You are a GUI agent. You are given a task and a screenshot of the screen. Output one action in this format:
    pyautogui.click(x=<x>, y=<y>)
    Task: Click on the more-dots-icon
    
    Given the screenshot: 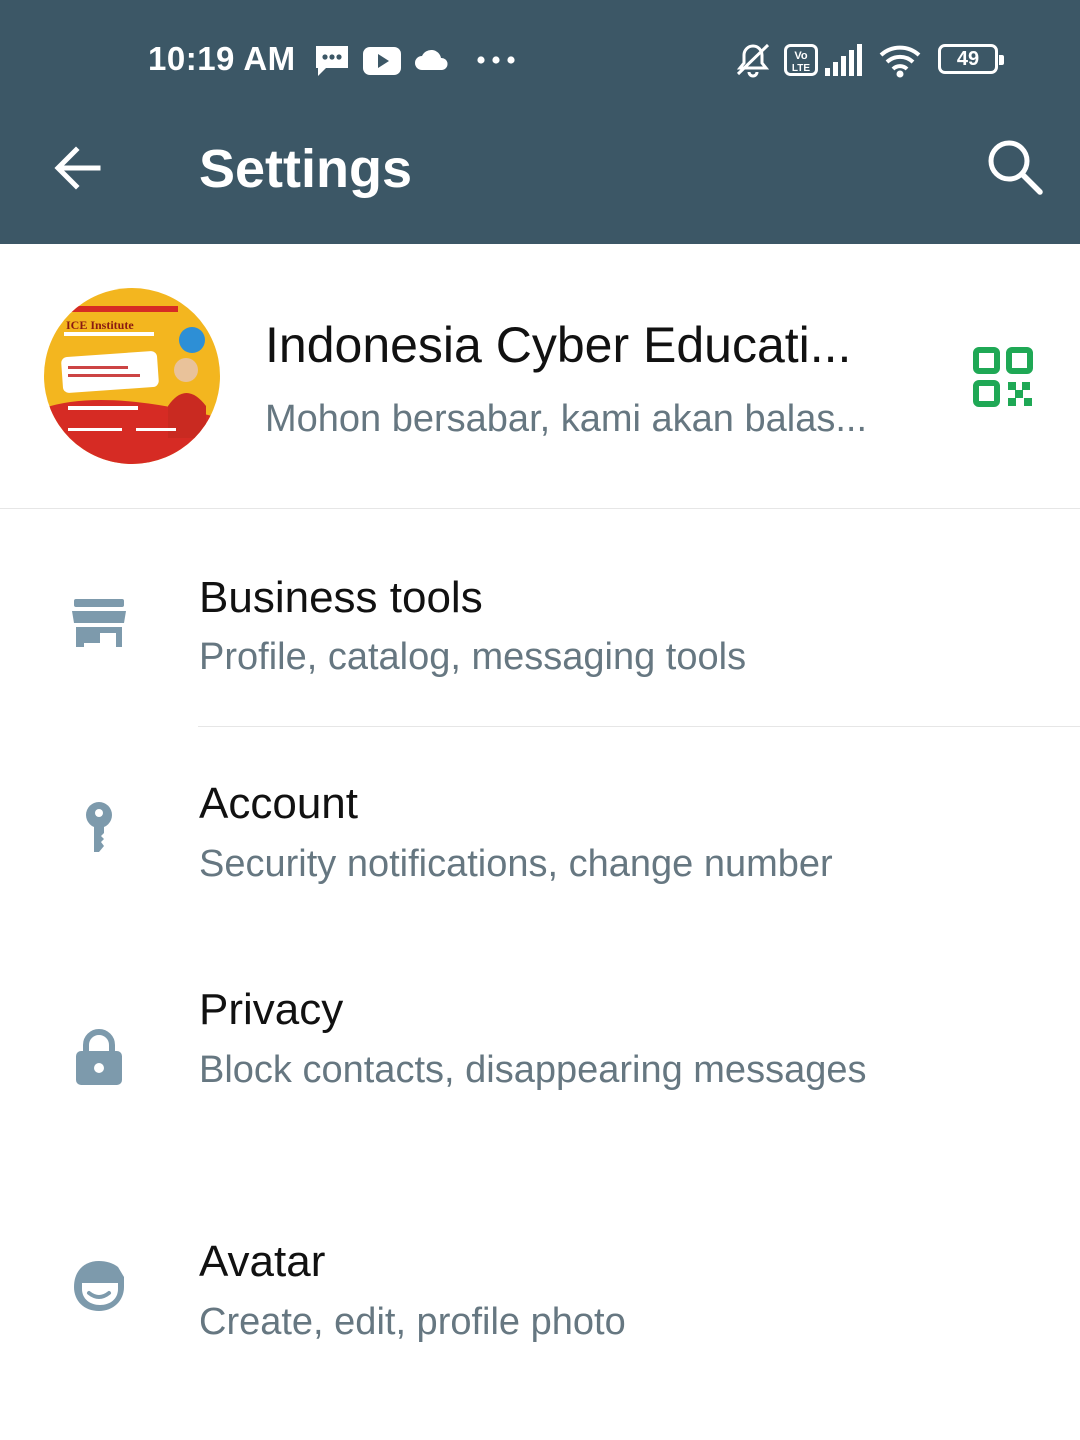 What is the action you would take?
    pyautogui.click(x=496, y=60)
    